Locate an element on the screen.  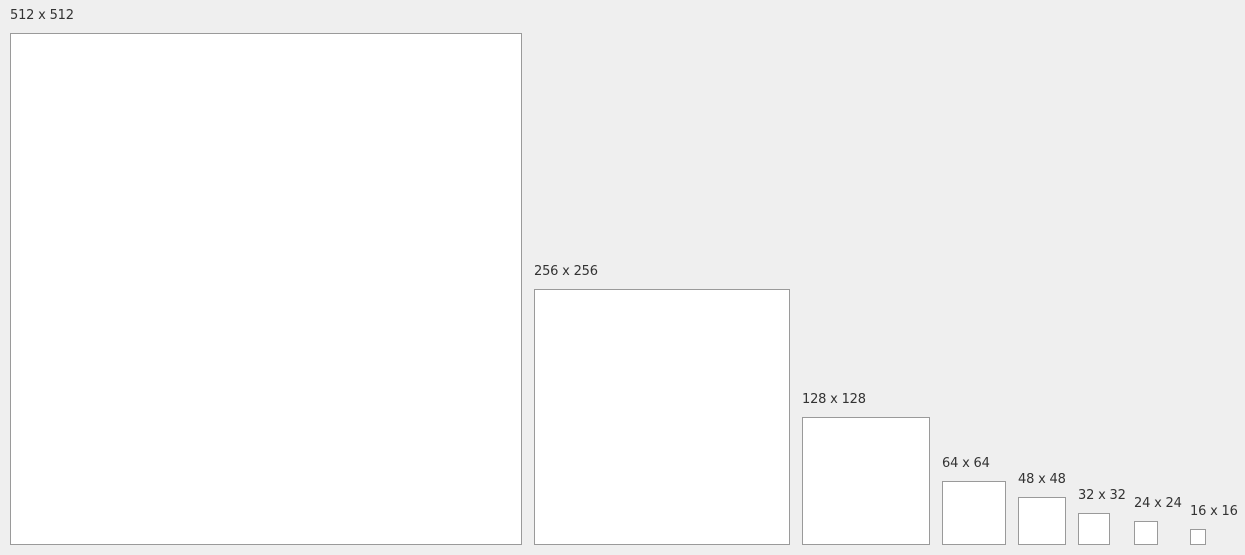
tile-label: 16 x 16 is located at coordinates (1214, 511).